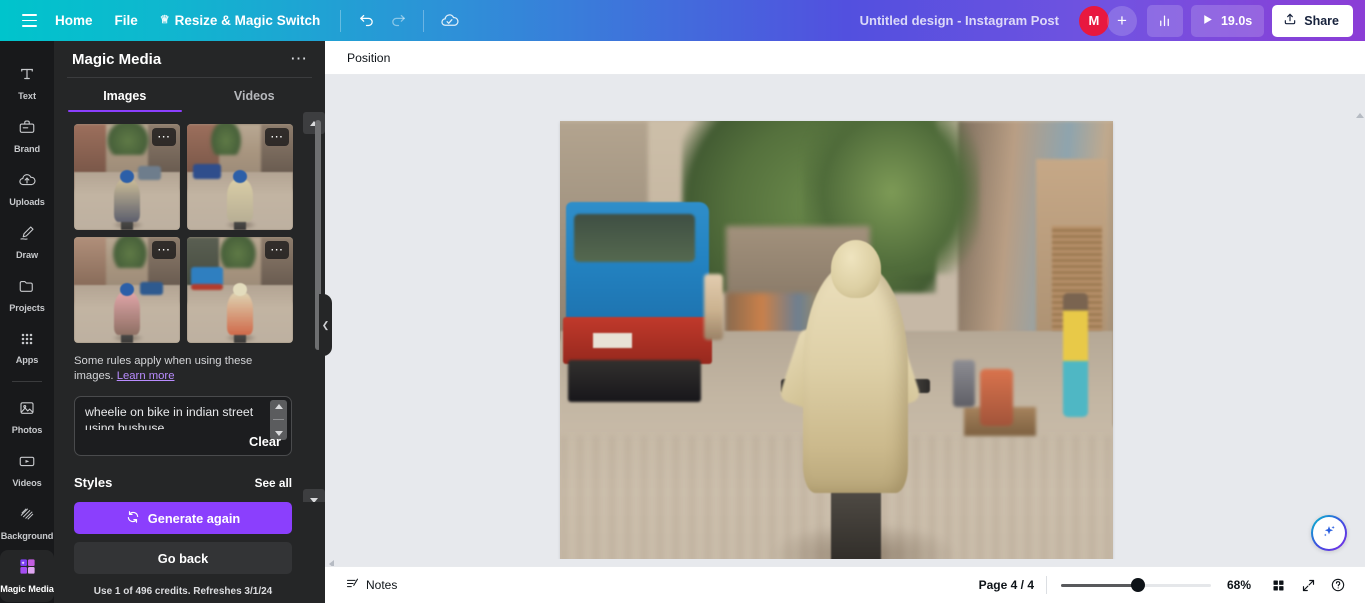 This screenshot has height=603, width=1365. What do you see at coordinates (240, 290) in the screenshot?
I see `generated-image-4: ⋯` at bounding box center [240, 290].